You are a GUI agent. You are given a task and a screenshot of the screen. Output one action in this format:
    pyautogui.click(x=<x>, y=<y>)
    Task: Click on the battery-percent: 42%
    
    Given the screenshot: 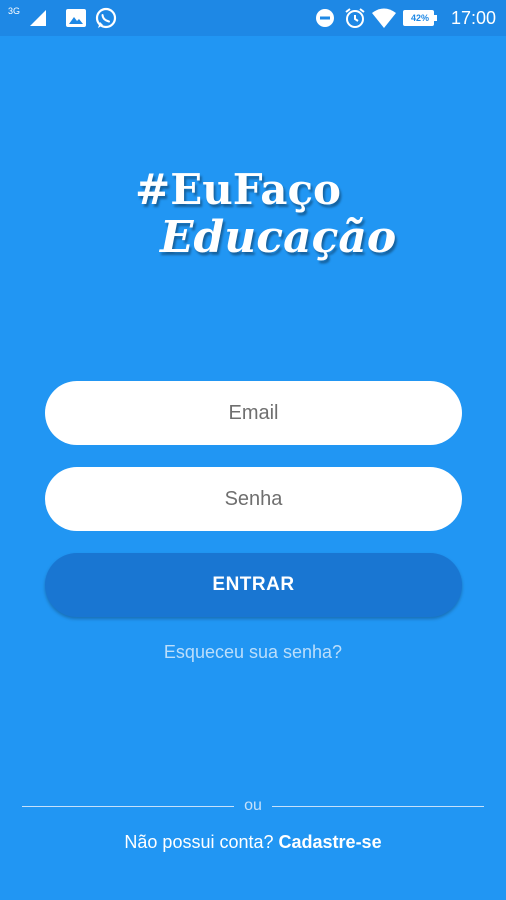 What is the action you would take?
    pyautogui.click(x=419, y=18)
    